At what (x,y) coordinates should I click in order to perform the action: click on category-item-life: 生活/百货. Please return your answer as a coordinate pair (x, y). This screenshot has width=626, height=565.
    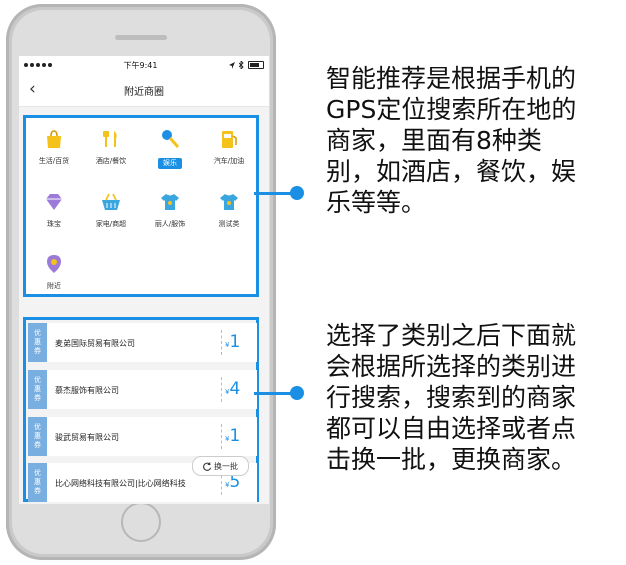
    Looking at the image, I should click on (54, 147).